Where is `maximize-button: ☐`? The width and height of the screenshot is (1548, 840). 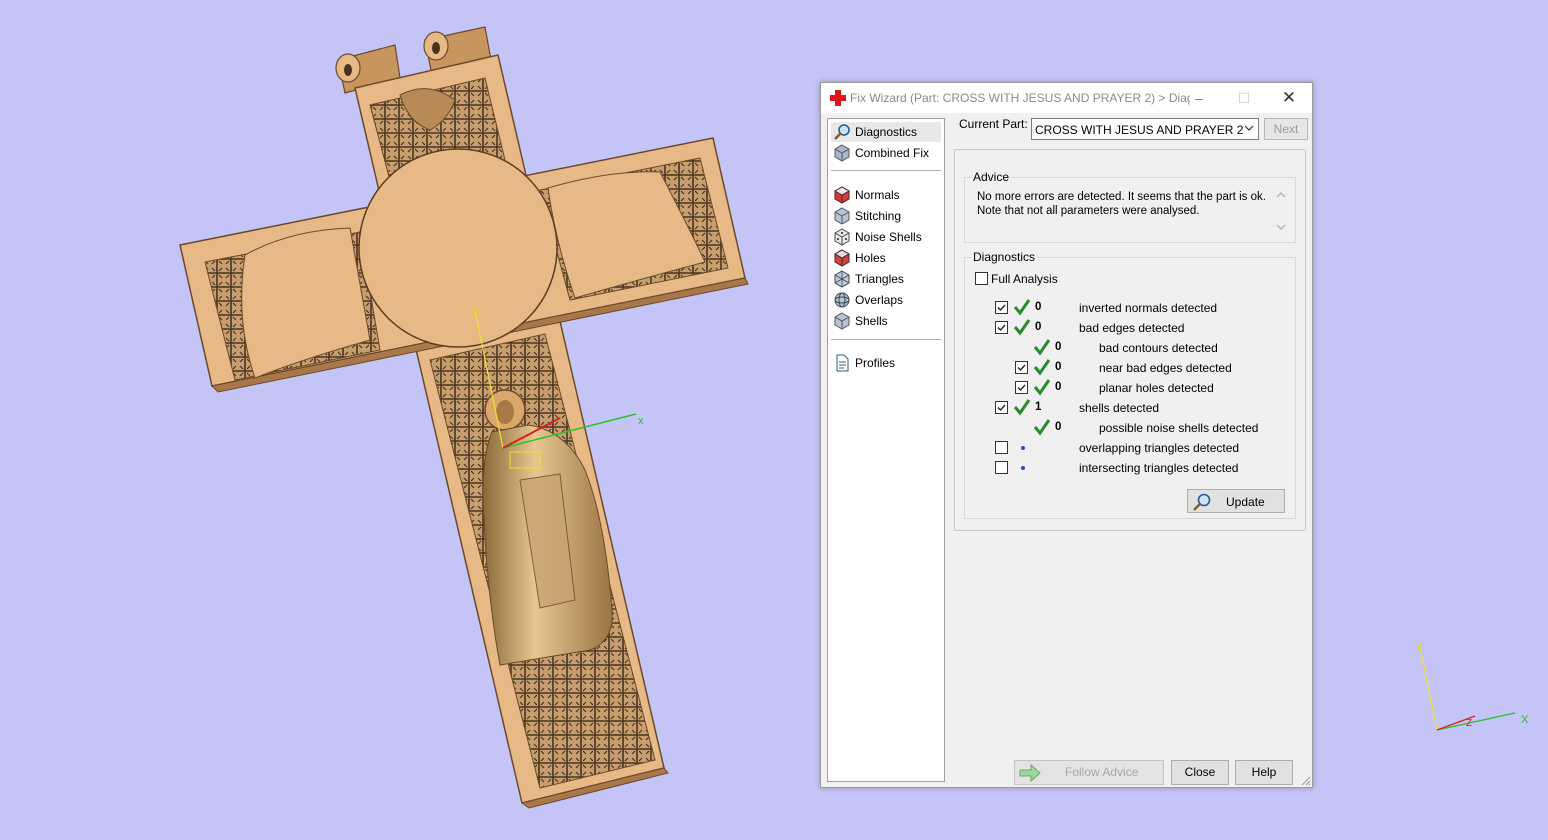
maximize-button: ☐ is located at coordinates (1244, 98).